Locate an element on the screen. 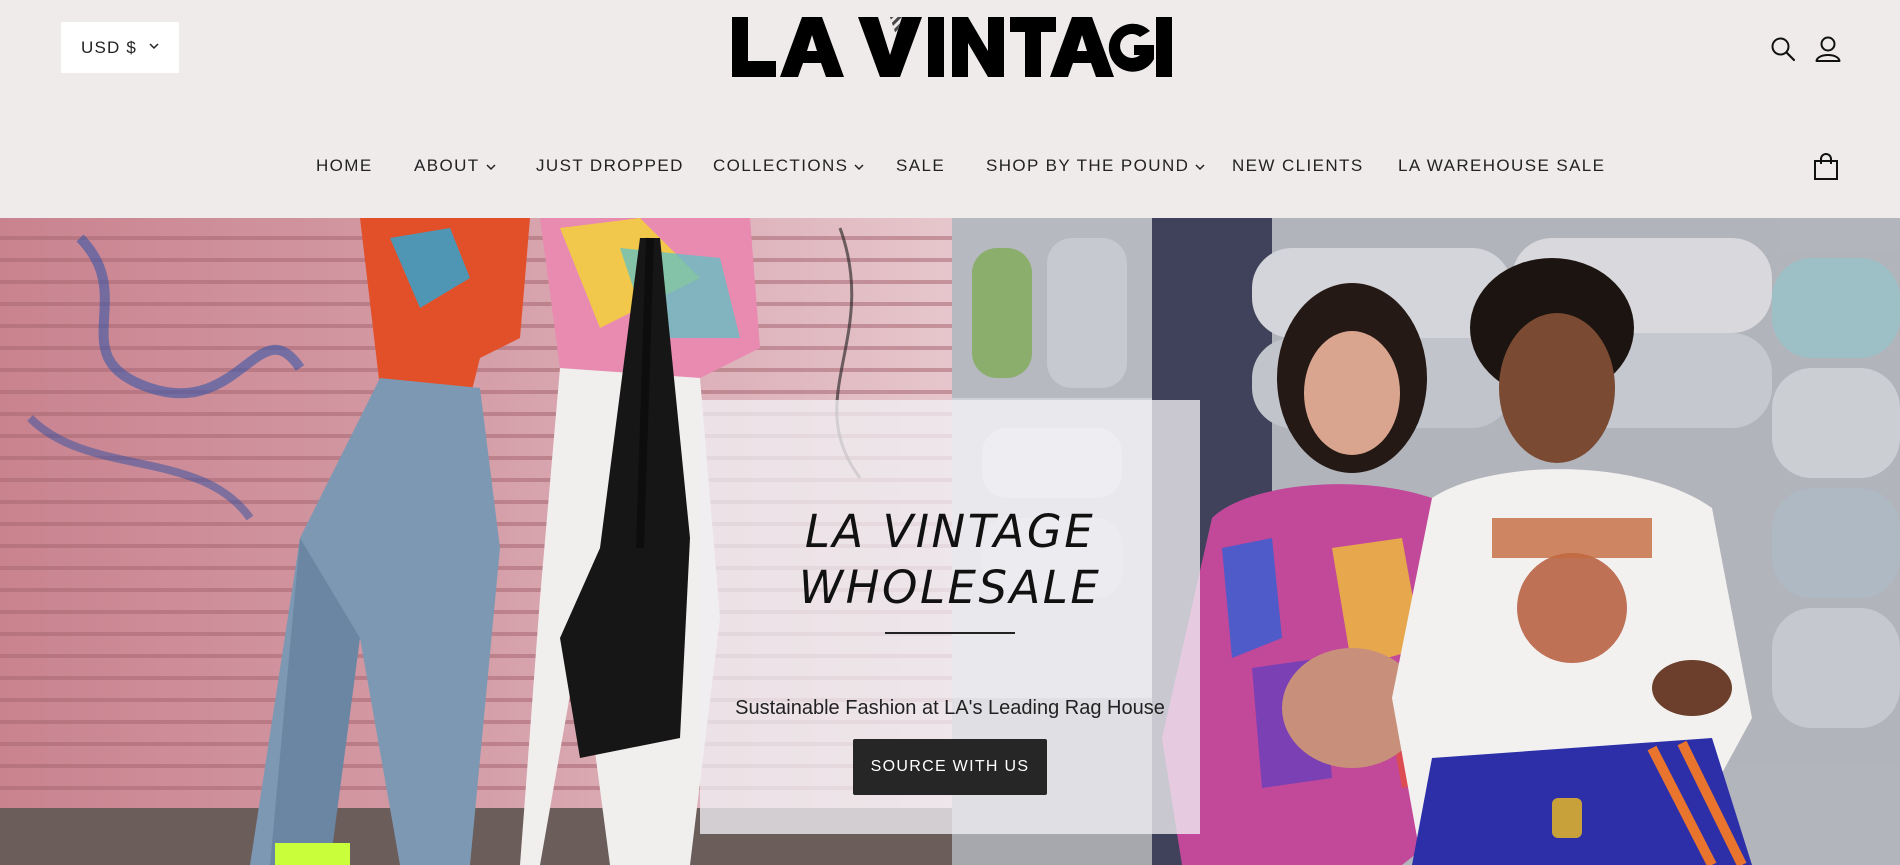 This screenshot has width=1900, height=865. shopping-bag-icon is located at coordinates (1826, 166).